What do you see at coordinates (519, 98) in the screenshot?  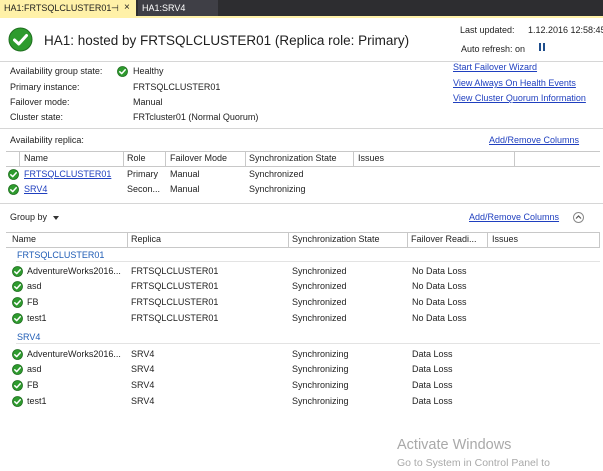 I see `view-cluster-quorum-link: View Cluster Quorum Information` at bounding box center [519, 98].